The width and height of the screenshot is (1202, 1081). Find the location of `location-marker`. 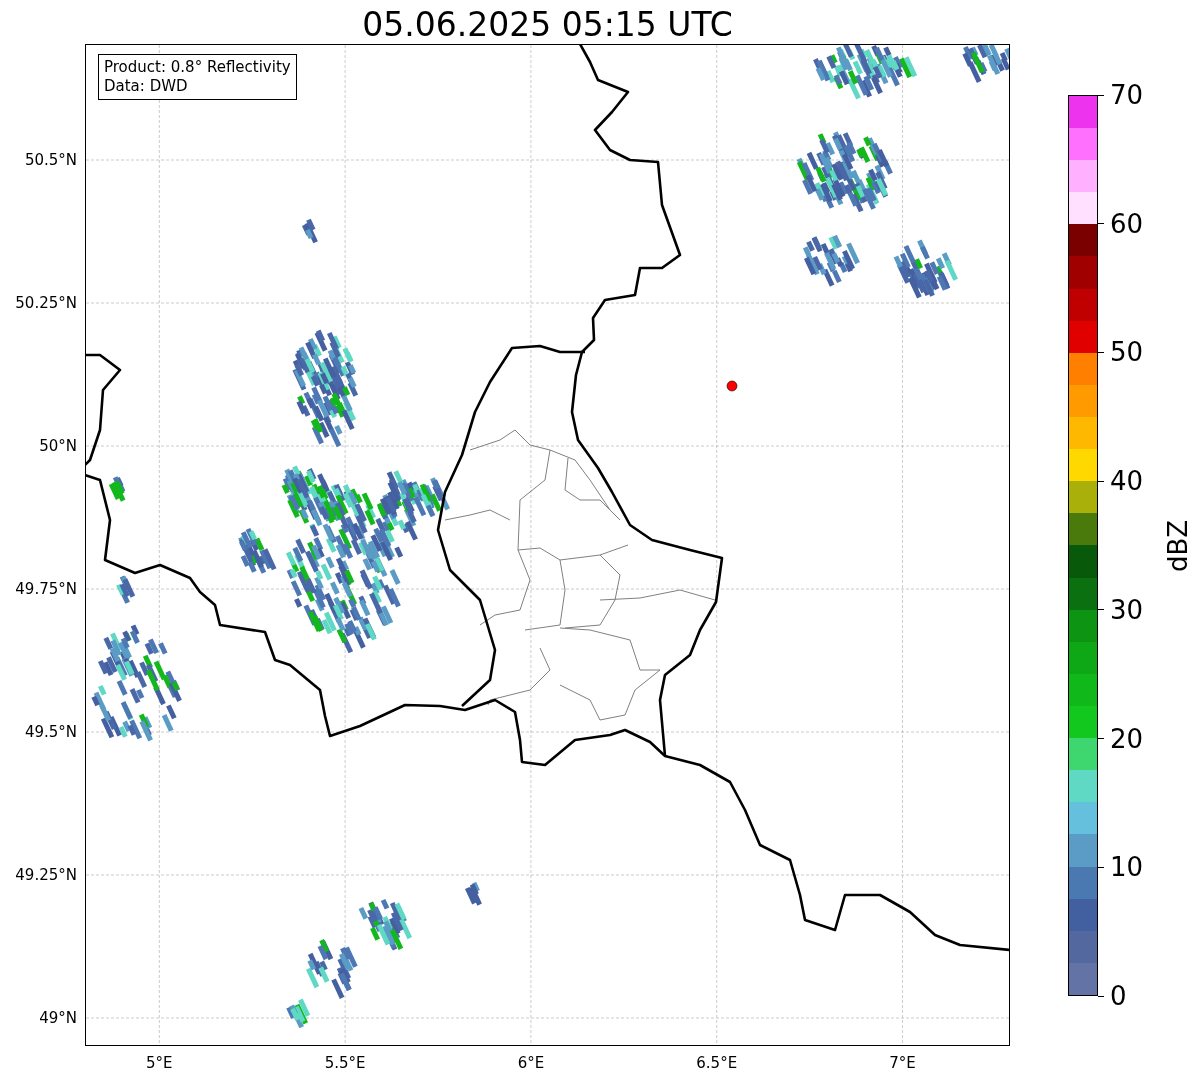

location-marker is located at coordinates (732, 386).